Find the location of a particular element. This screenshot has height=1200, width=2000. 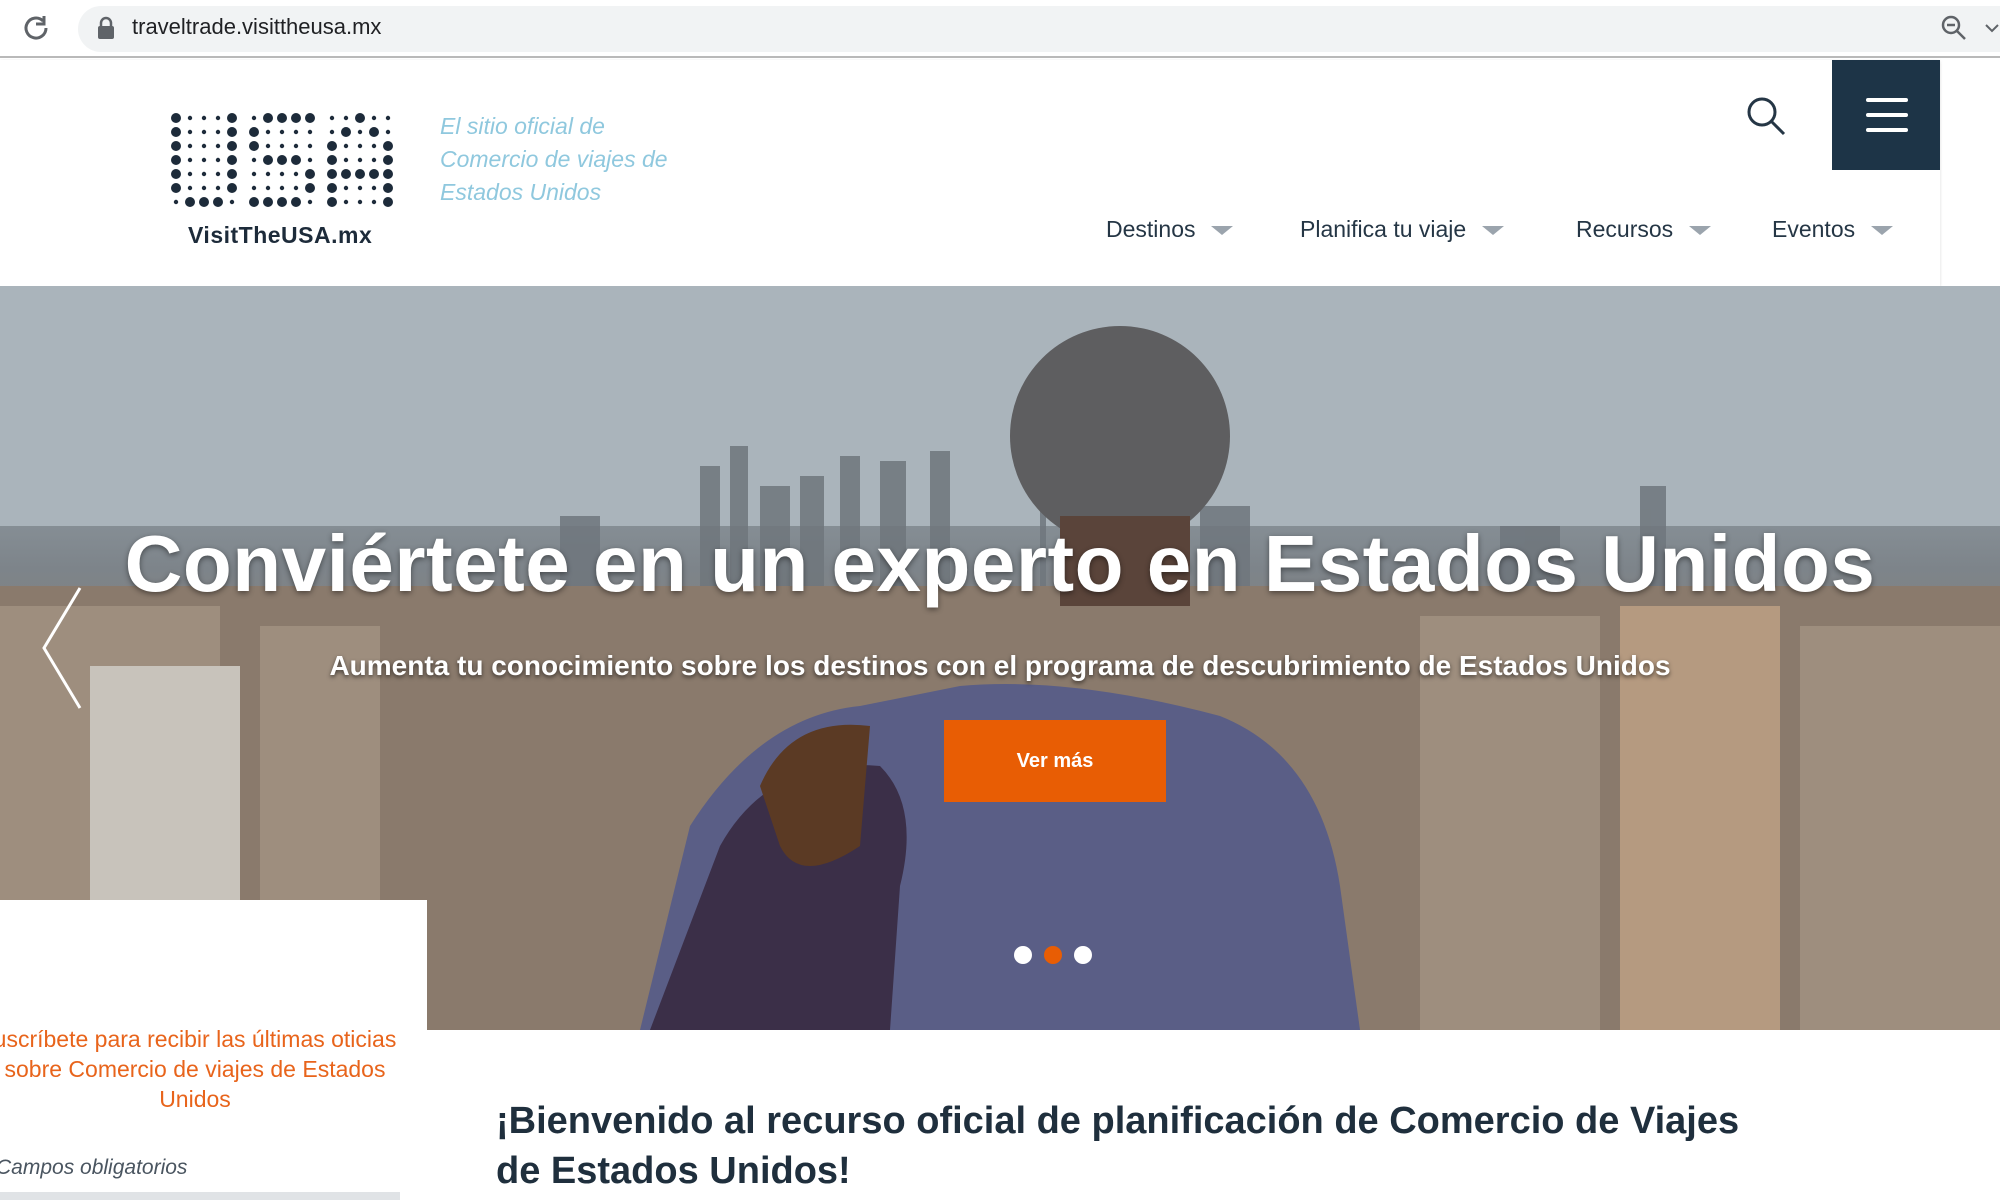

zoom-icon is located at coordinates (1954, 28).